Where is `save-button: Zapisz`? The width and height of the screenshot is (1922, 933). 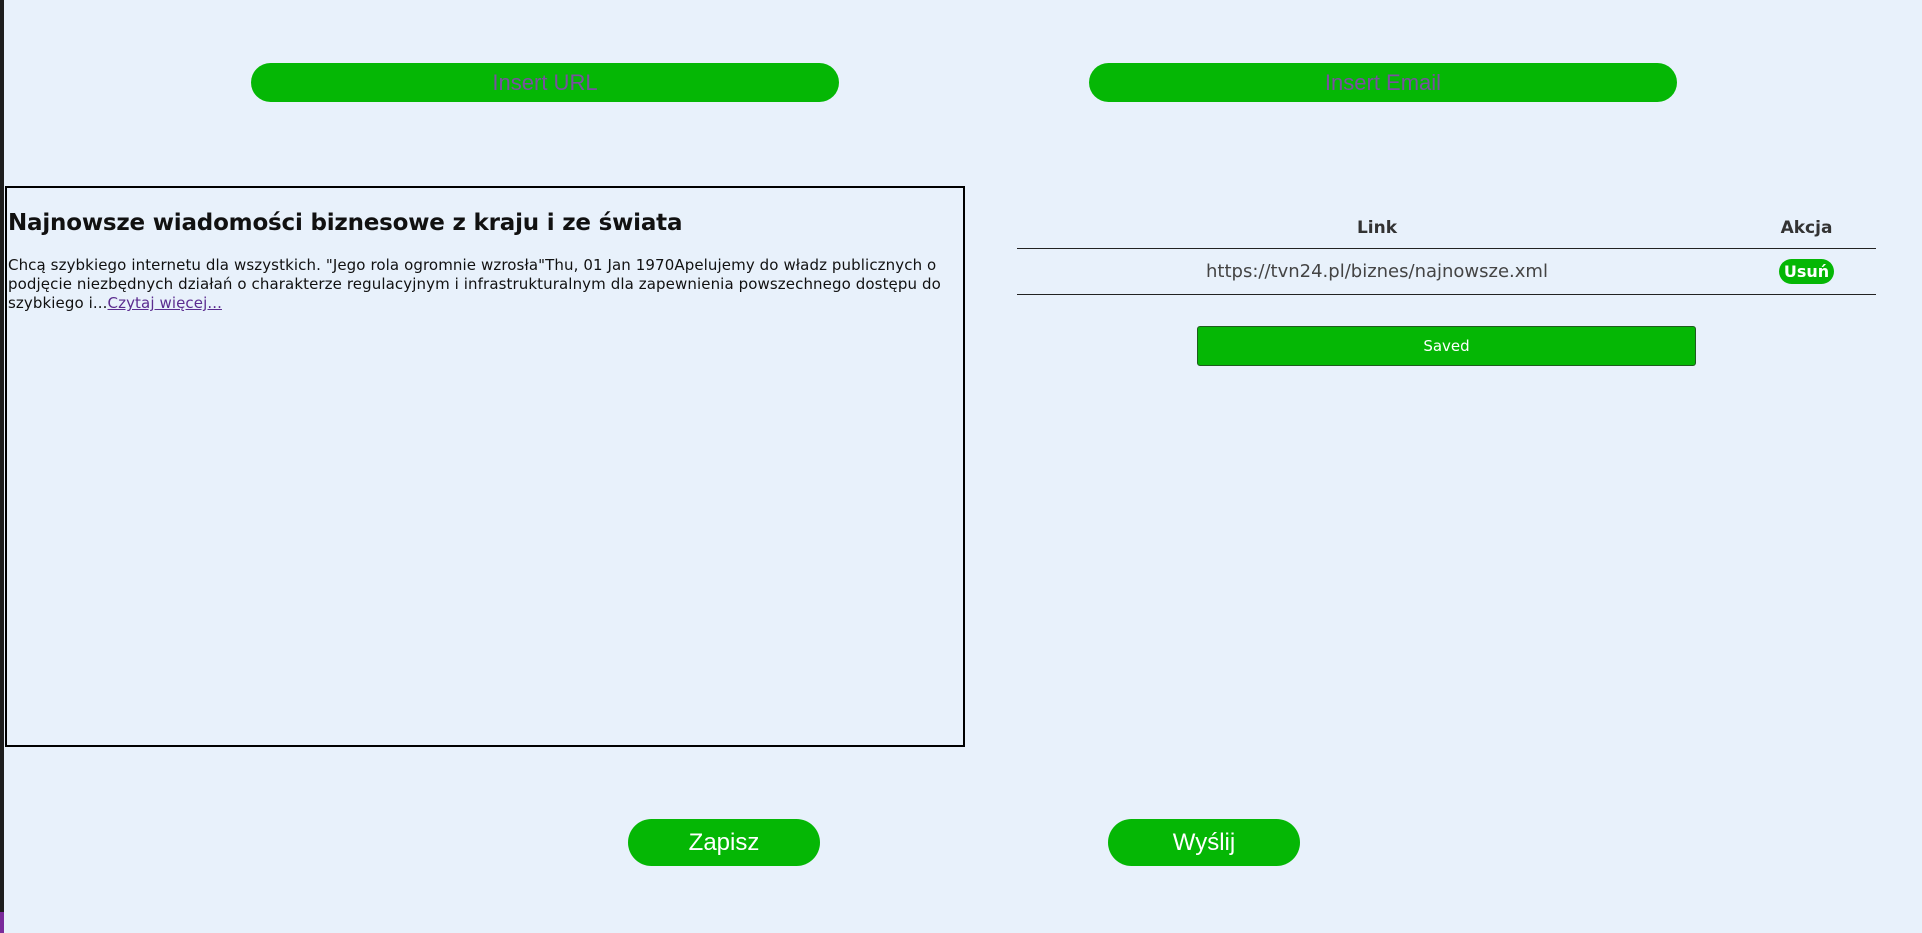
save-button: Zapisz is located at coordinates (724, 842).